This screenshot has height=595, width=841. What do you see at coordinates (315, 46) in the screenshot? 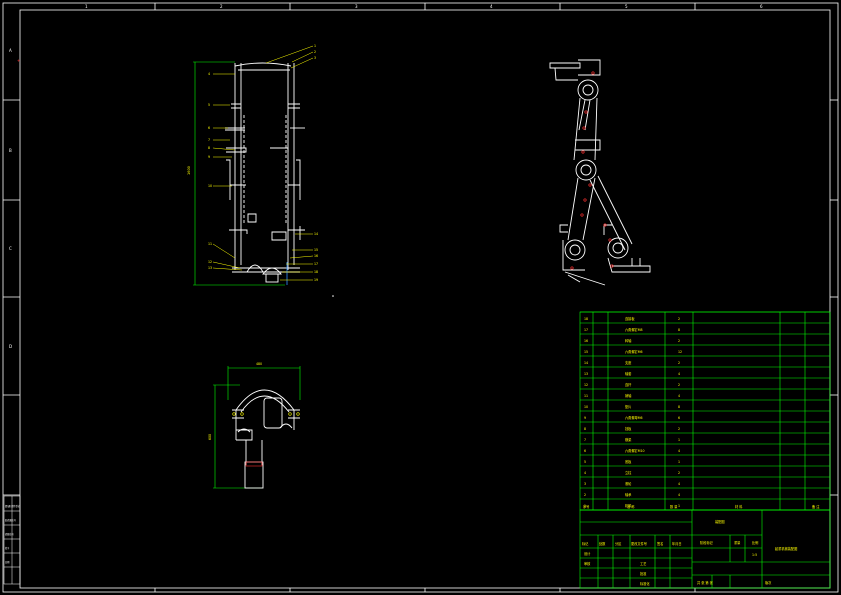
I see `part-balloon: 1` at bounding box center [315, 46].